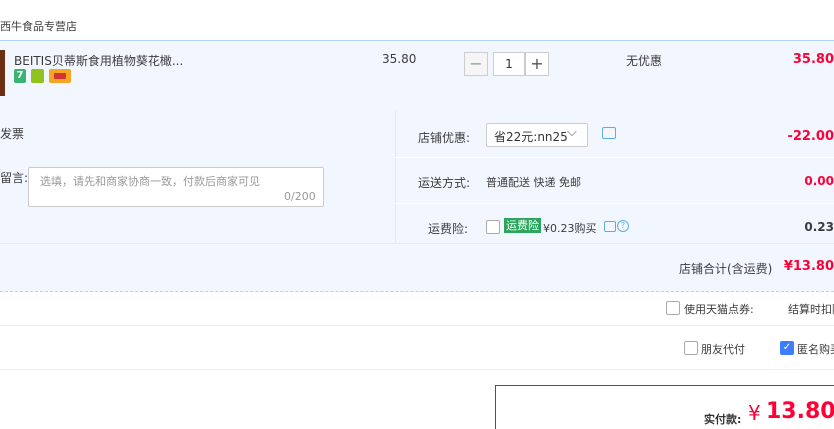  I want to click on shipping-method: 普通配送 快递 免邮, so click(533, 182).